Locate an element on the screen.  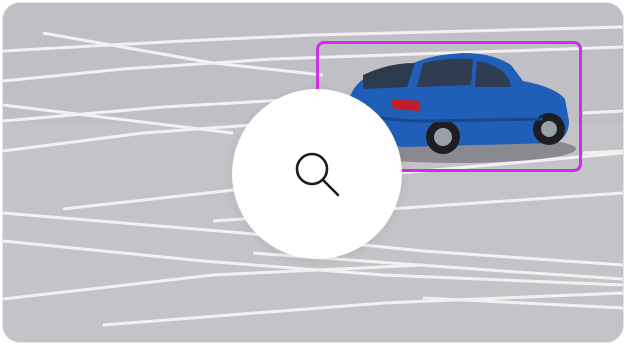
visual-search-button is located at coordinates (317, 174).